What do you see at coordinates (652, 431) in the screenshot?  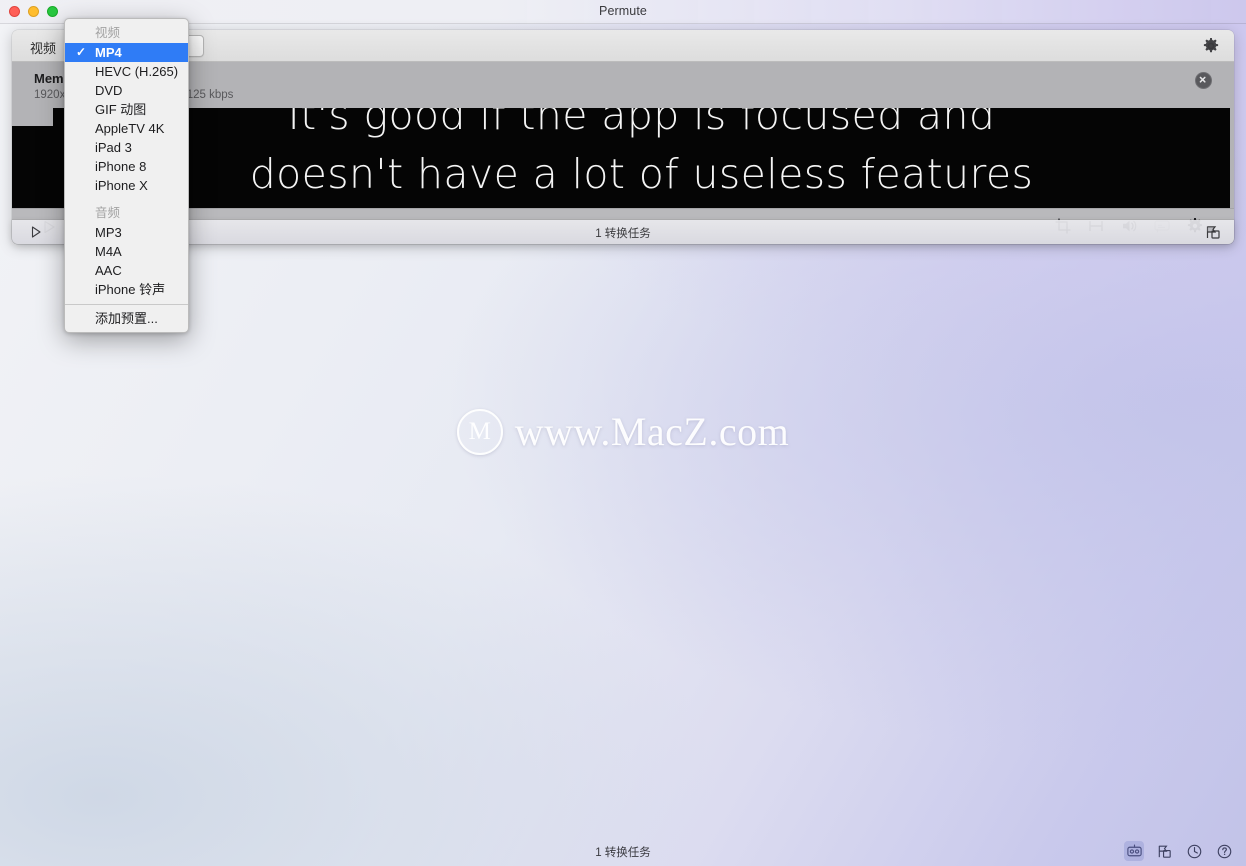 I see `watermark-text: www.MacZ.com` at bounding box center [652, 431].